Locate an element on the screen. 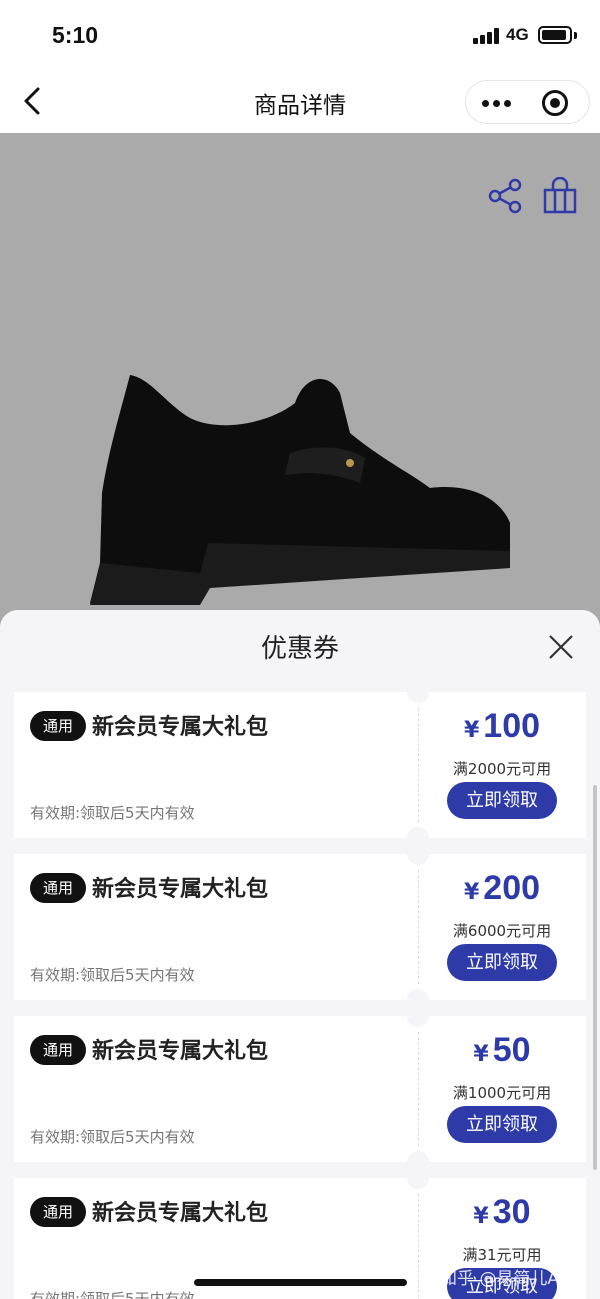 This screenshot has height=1299, width=600. sheet-title: 优惠券 is located at coordinates (299, 649).